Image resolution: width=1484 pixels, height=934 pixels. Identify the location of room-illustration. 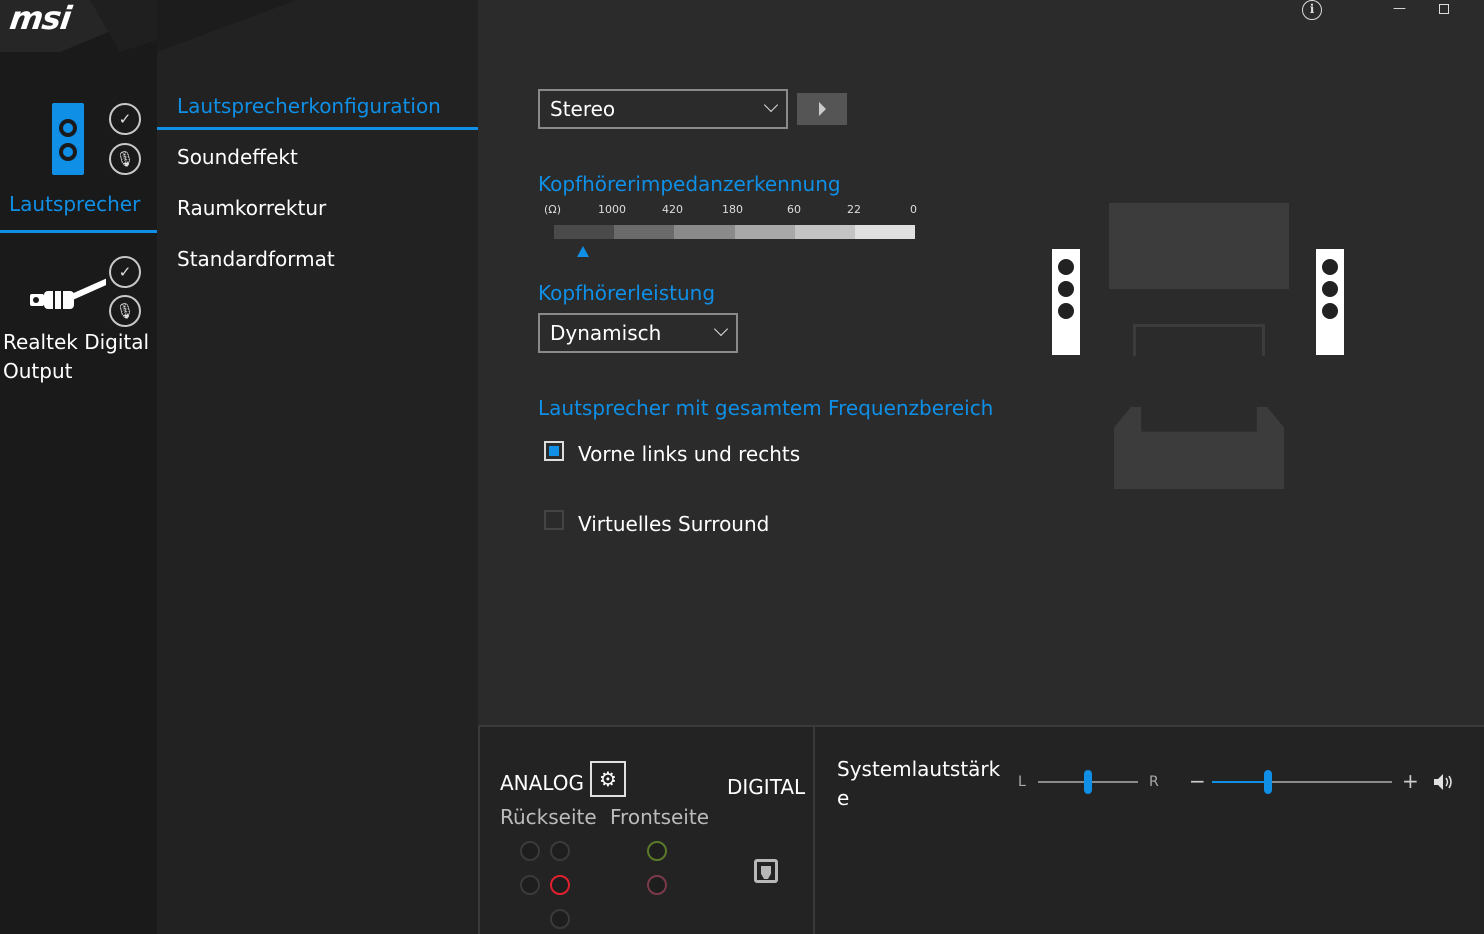
(1198, 350).